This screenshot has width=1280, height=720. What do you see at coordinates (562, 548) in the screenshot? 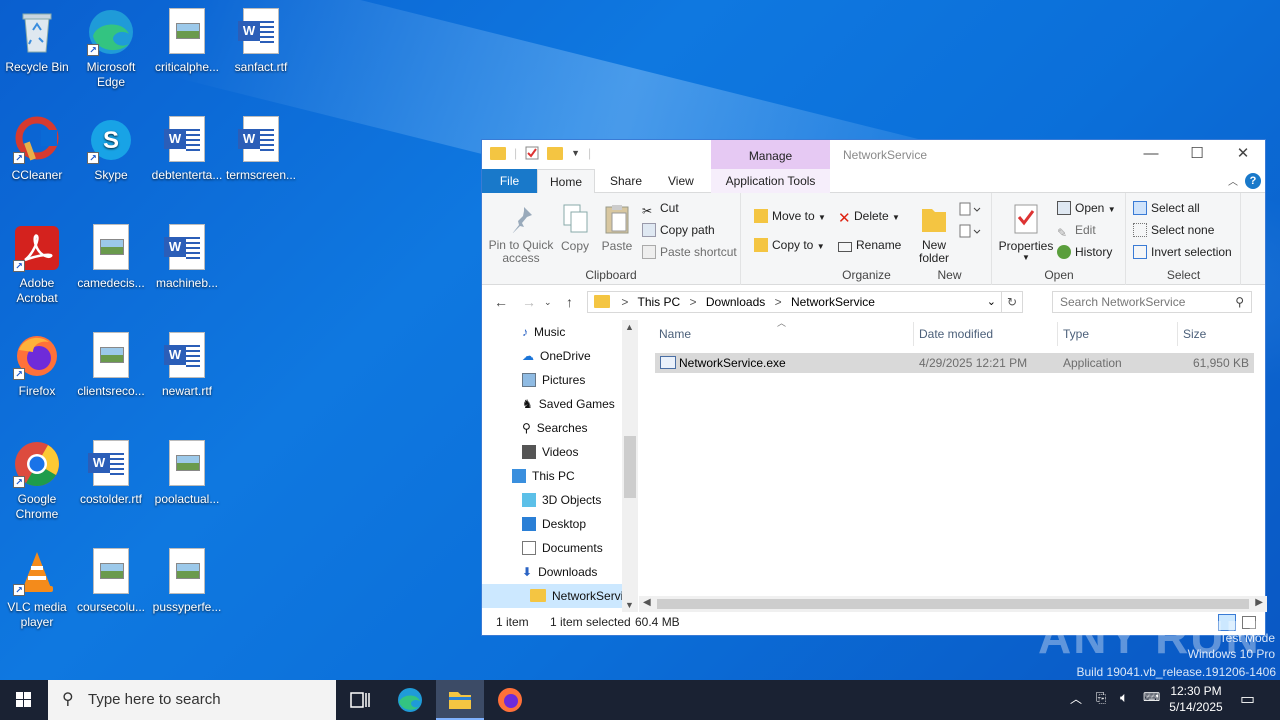
I see `nav-item-documents: Documents` at bounding box center [562, 548].